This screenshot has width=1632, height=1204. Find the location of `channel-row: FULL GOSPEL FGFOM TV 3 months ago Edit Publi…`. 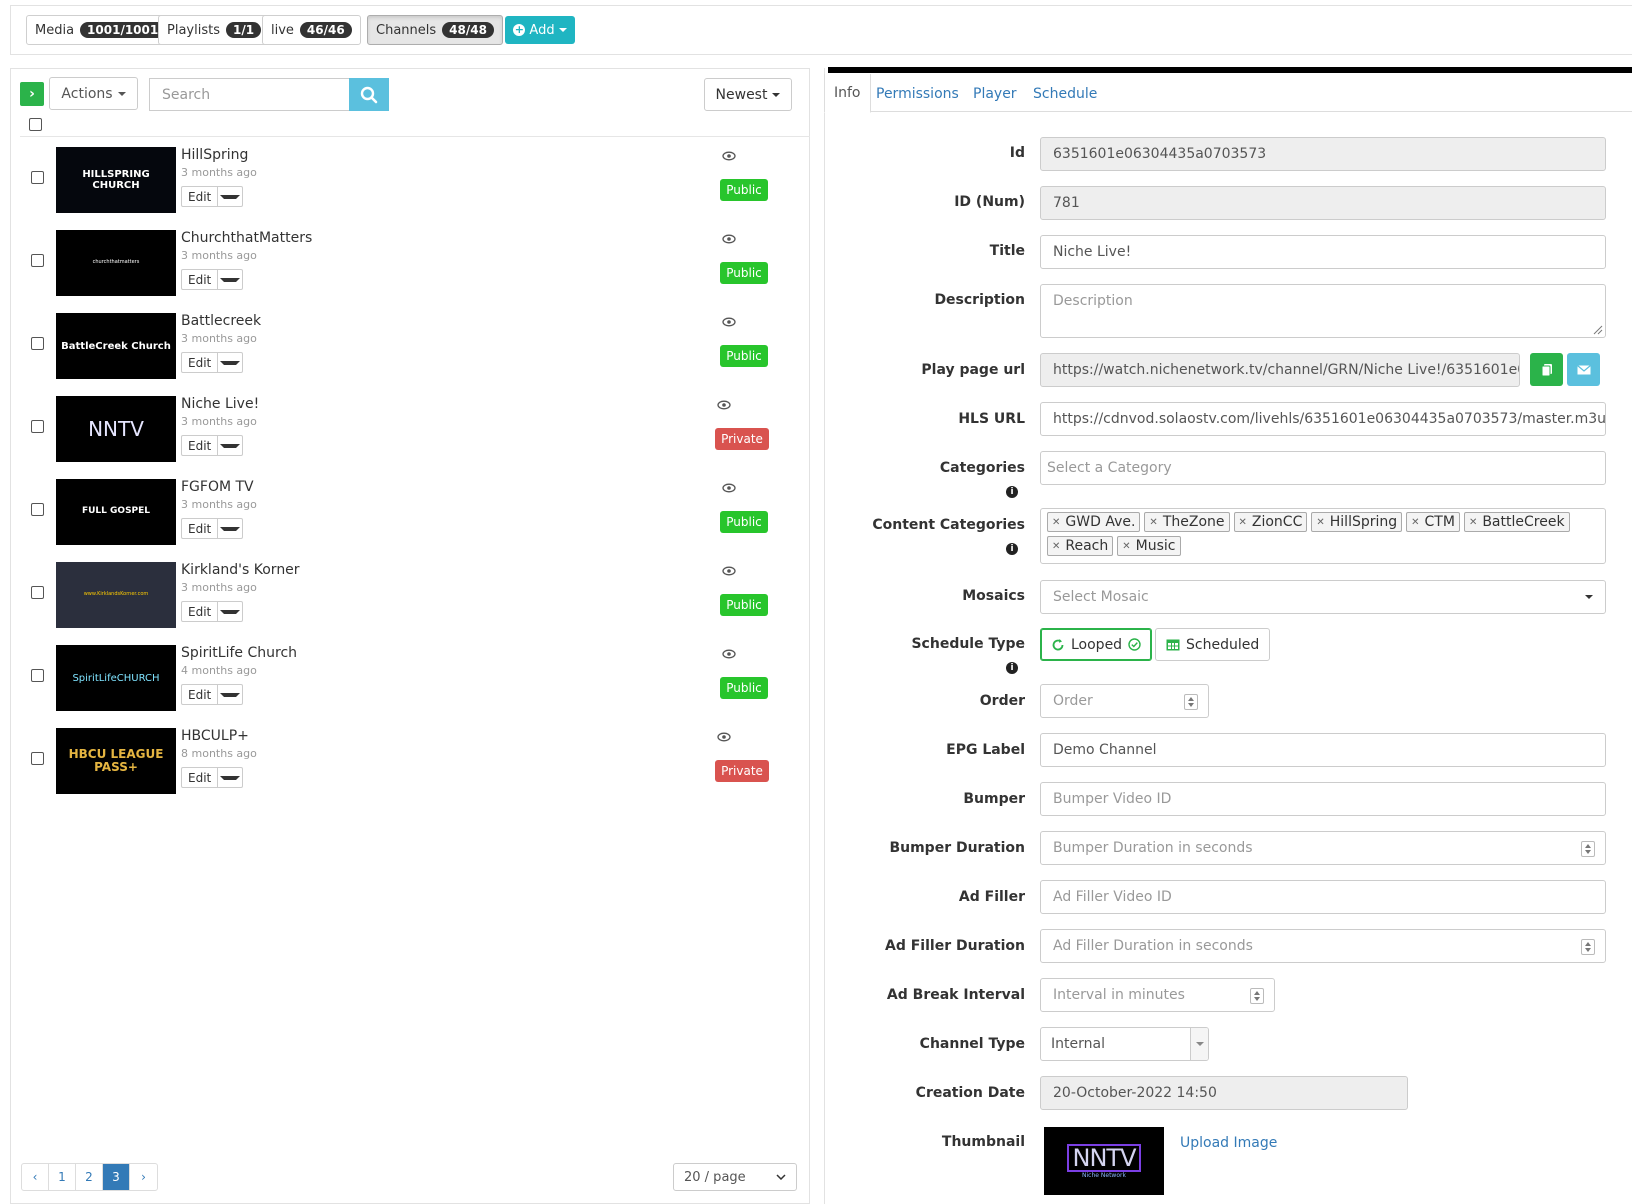

channel-row: FULL GOSPEL FGFOM TV 3 months ago Edit Publi… is located at coordinates (405, 514).